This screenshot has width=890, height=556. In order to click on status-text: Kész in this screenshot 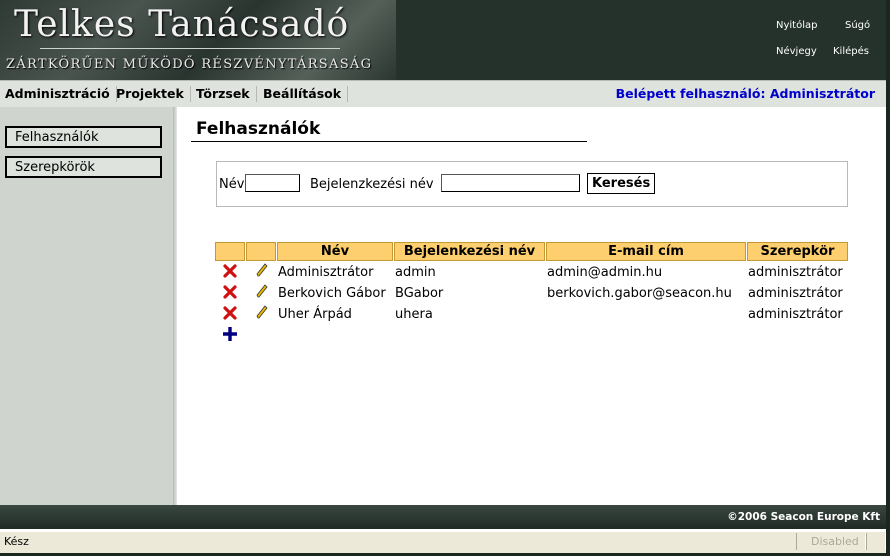, I will do `click(16, 541)`.